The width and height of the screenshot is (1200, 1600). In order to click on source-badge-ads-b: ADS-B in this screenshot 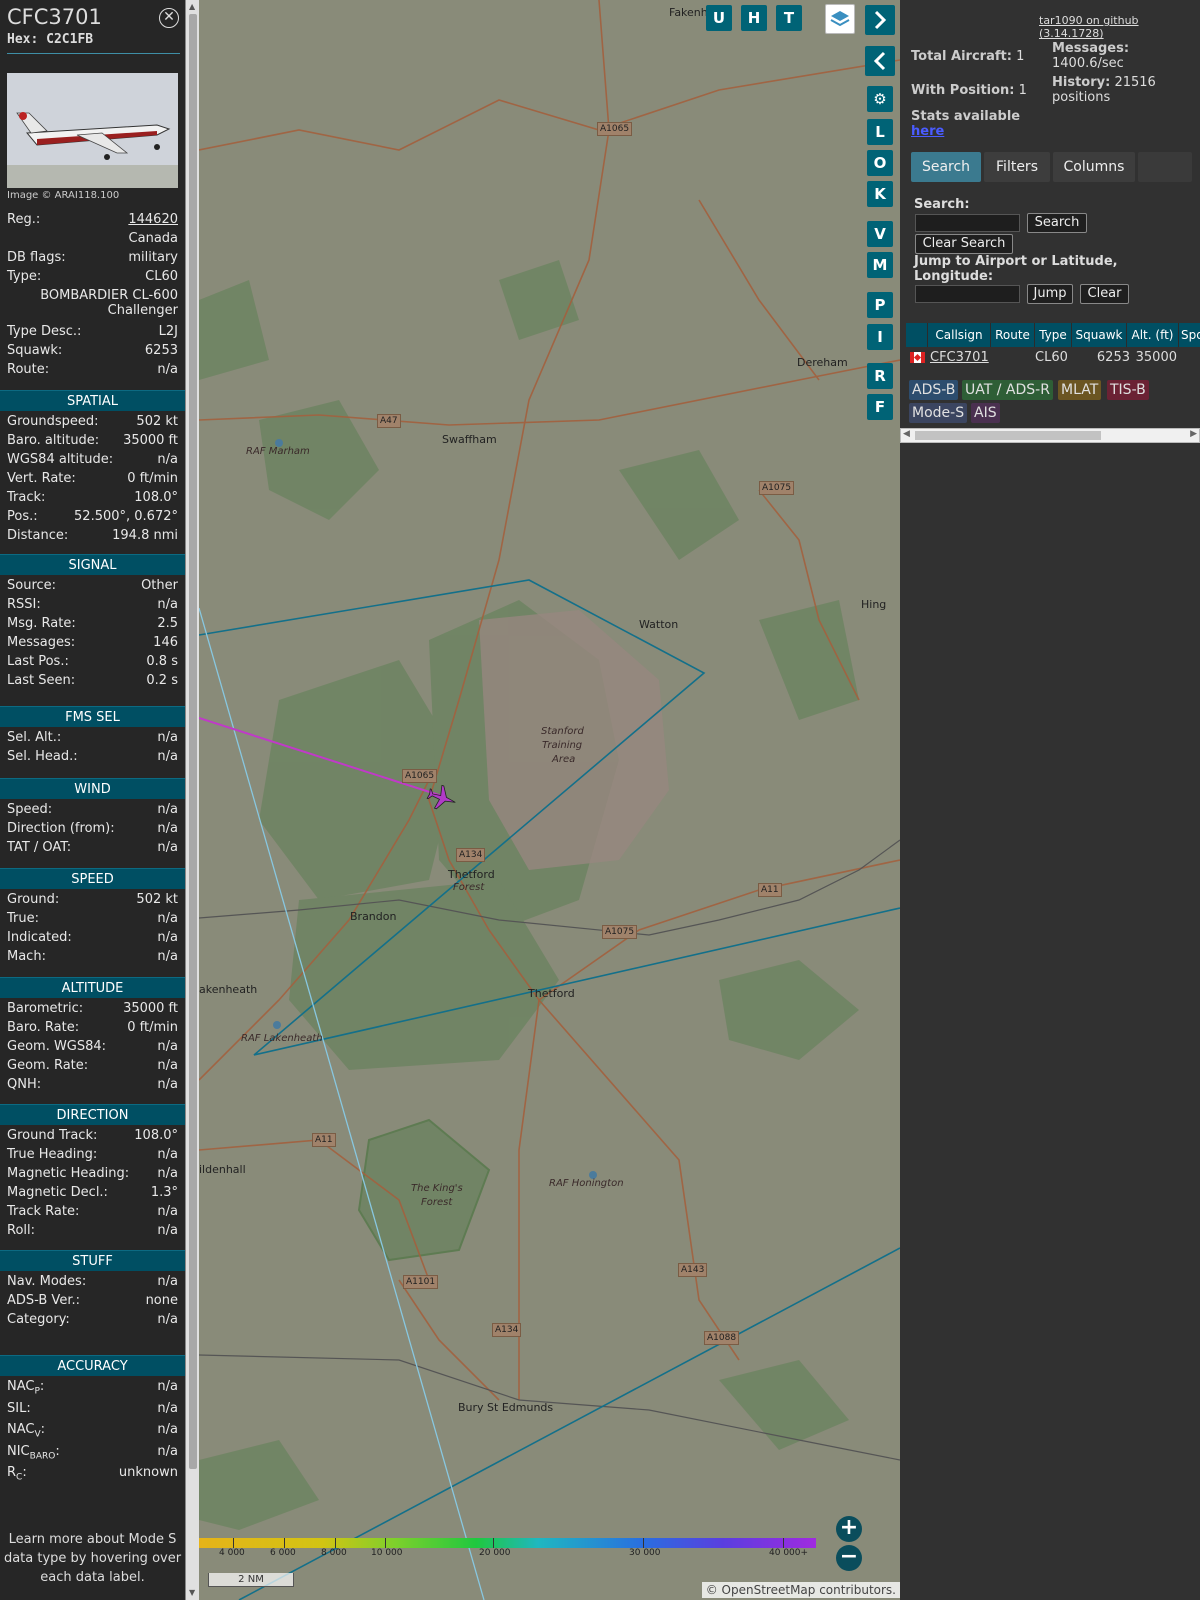, I will do `click(934, 390)`.